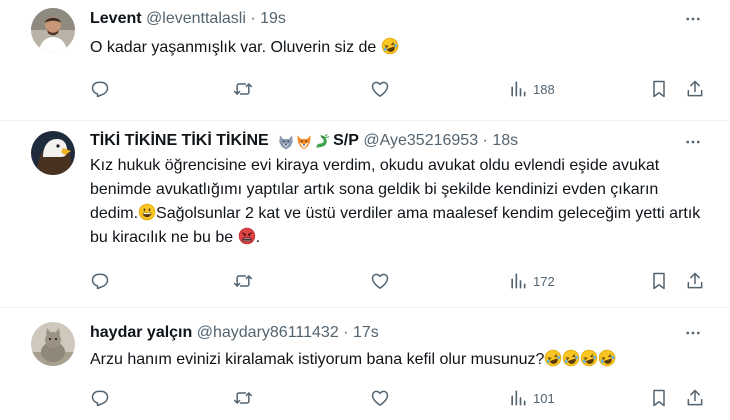  Describe the element at coordinates (258, 237) in the screenshot. I see `tweet-text-part: .` at that location.